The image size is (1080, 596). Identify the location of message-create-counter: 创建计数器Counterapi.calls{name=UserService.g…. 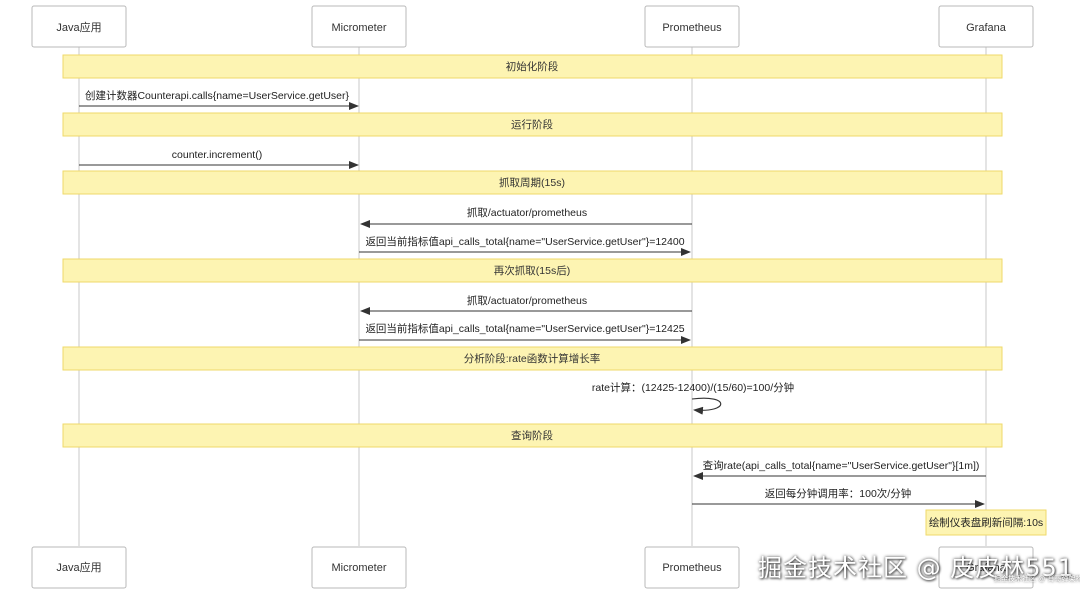
(219, 99).